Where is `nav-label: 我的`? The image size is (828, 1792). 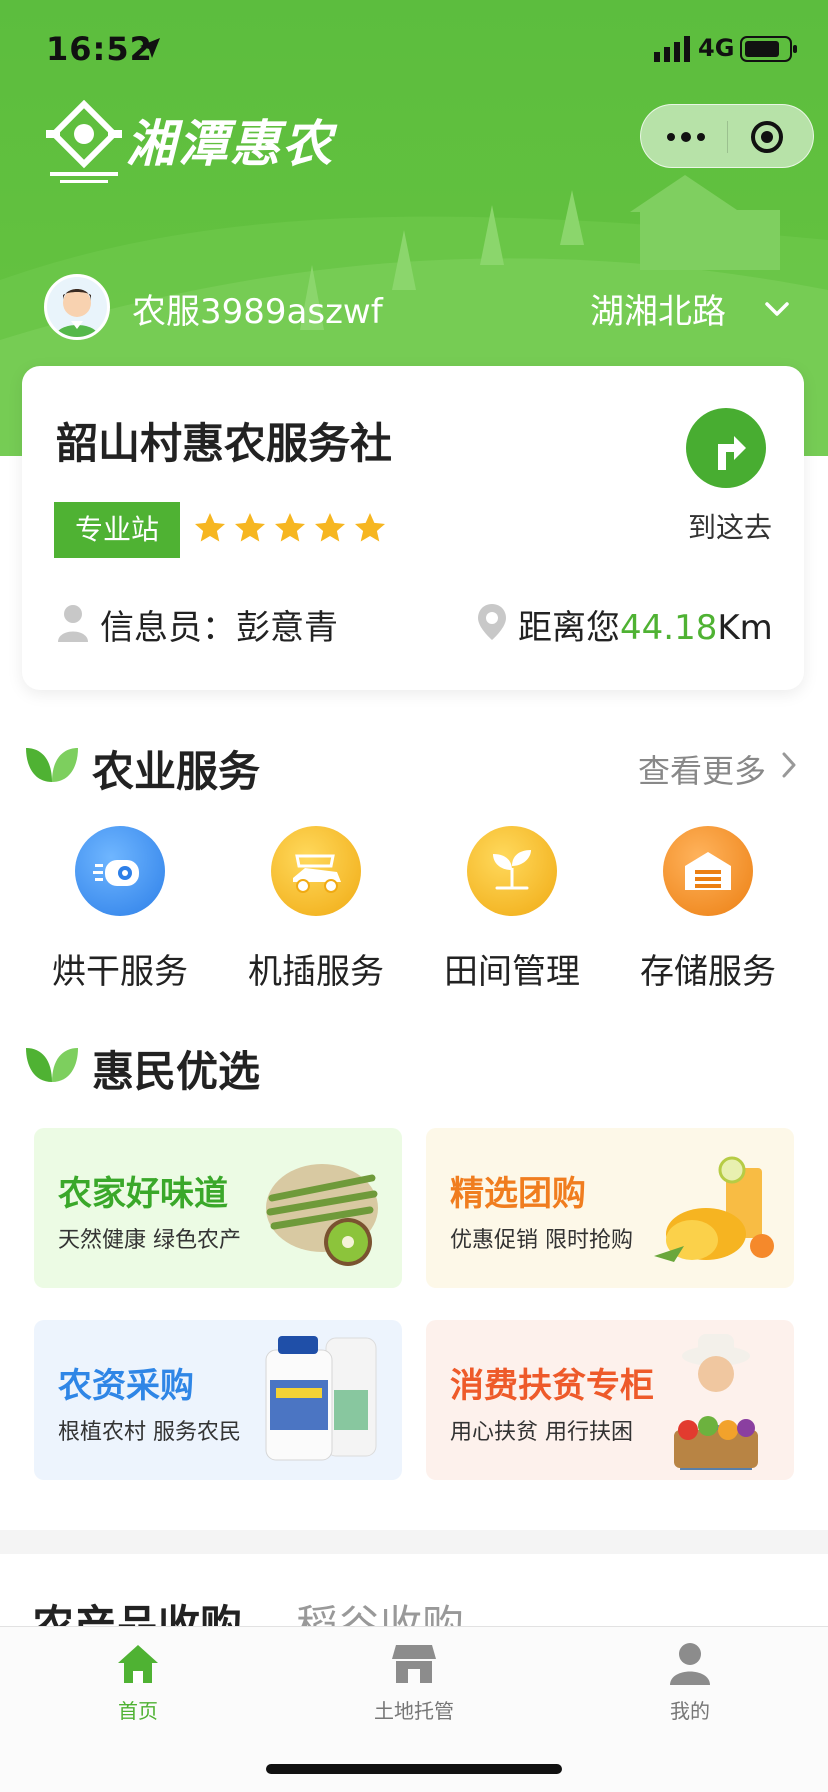 nav-label: 我的 is located at coordinates (690, 1711).